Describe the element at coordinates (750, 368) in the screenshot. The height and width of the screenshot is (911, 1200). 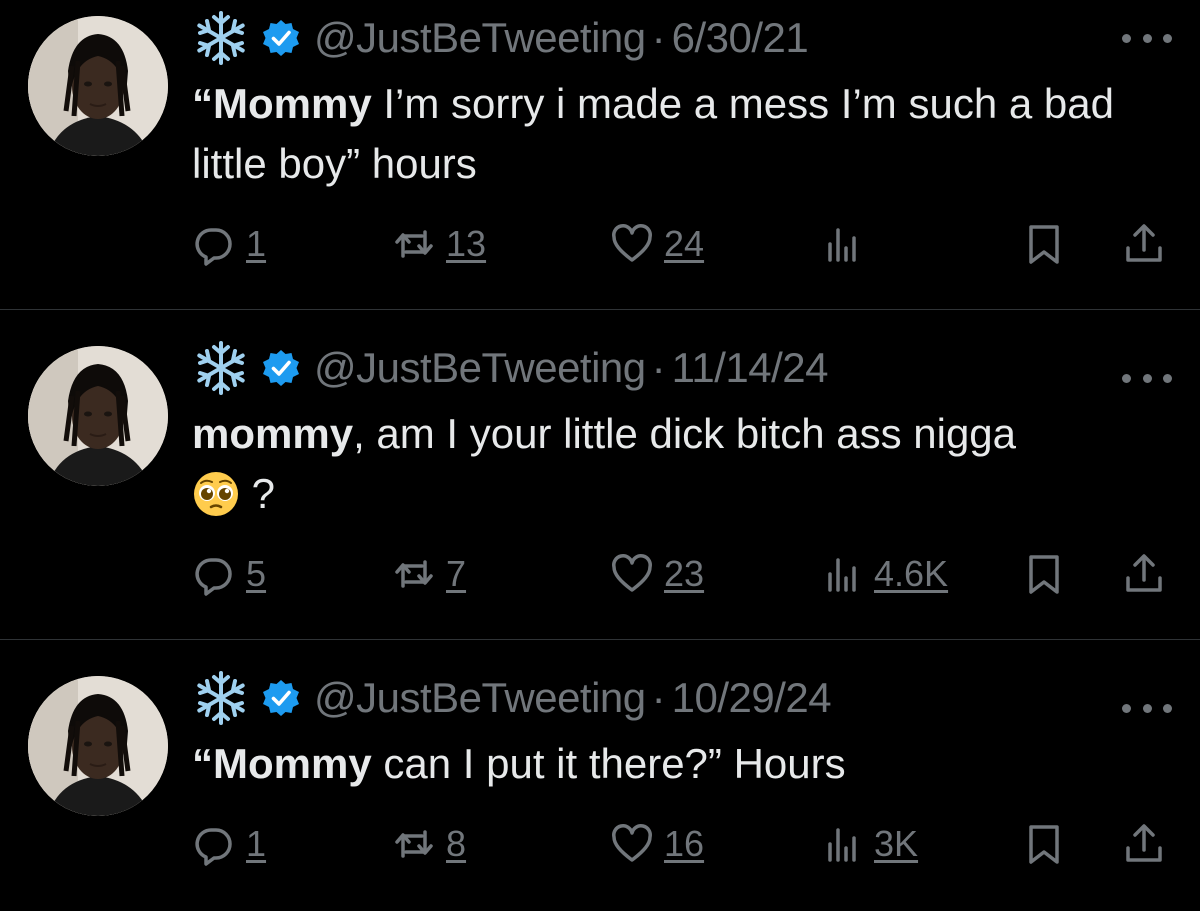
I see `tweet-date: 11/14/24` at that location.